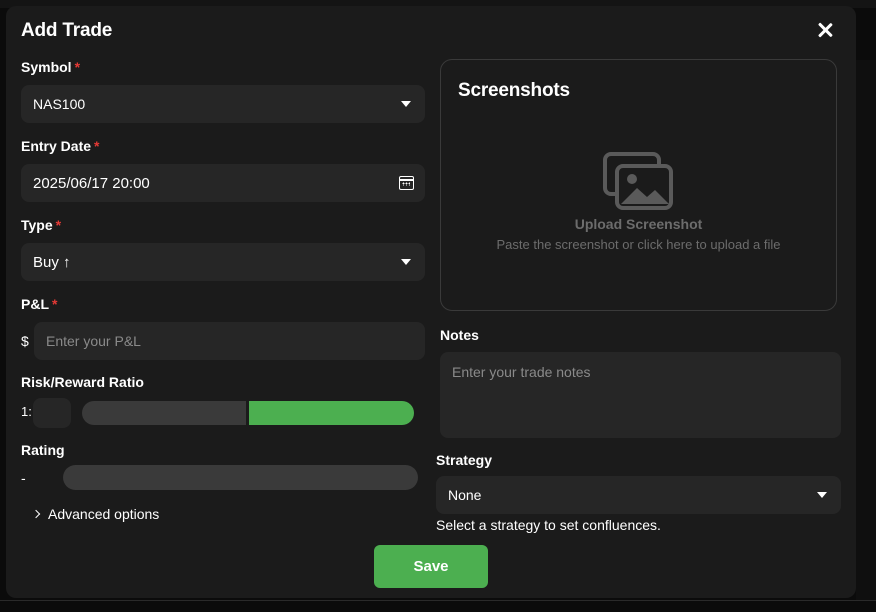  I want to click on image-gallery-icon, so click(638, 181).